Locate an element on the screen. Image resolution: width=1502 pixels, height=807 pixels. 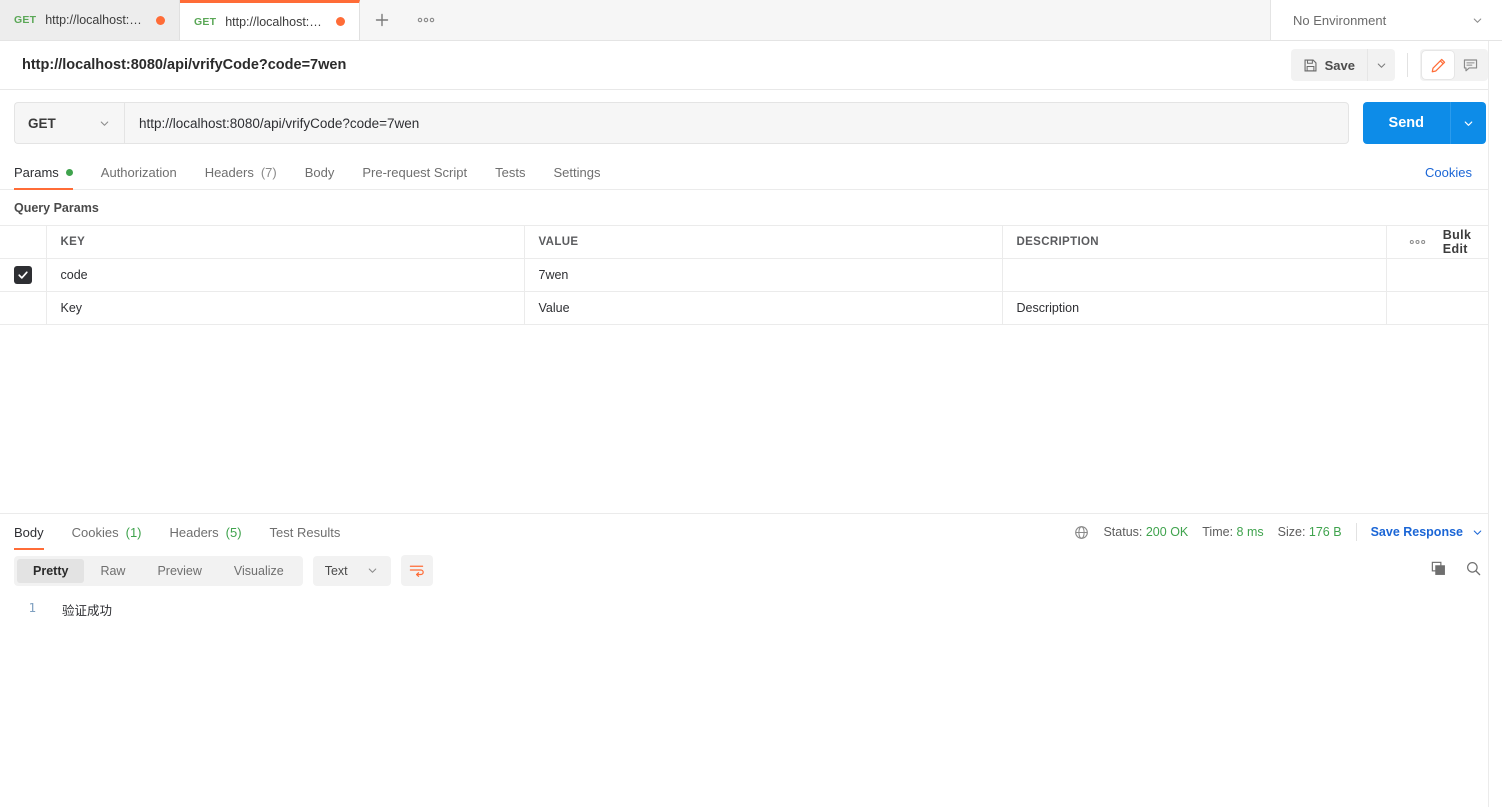
row-checkbox is located at coordinates (23, 275).